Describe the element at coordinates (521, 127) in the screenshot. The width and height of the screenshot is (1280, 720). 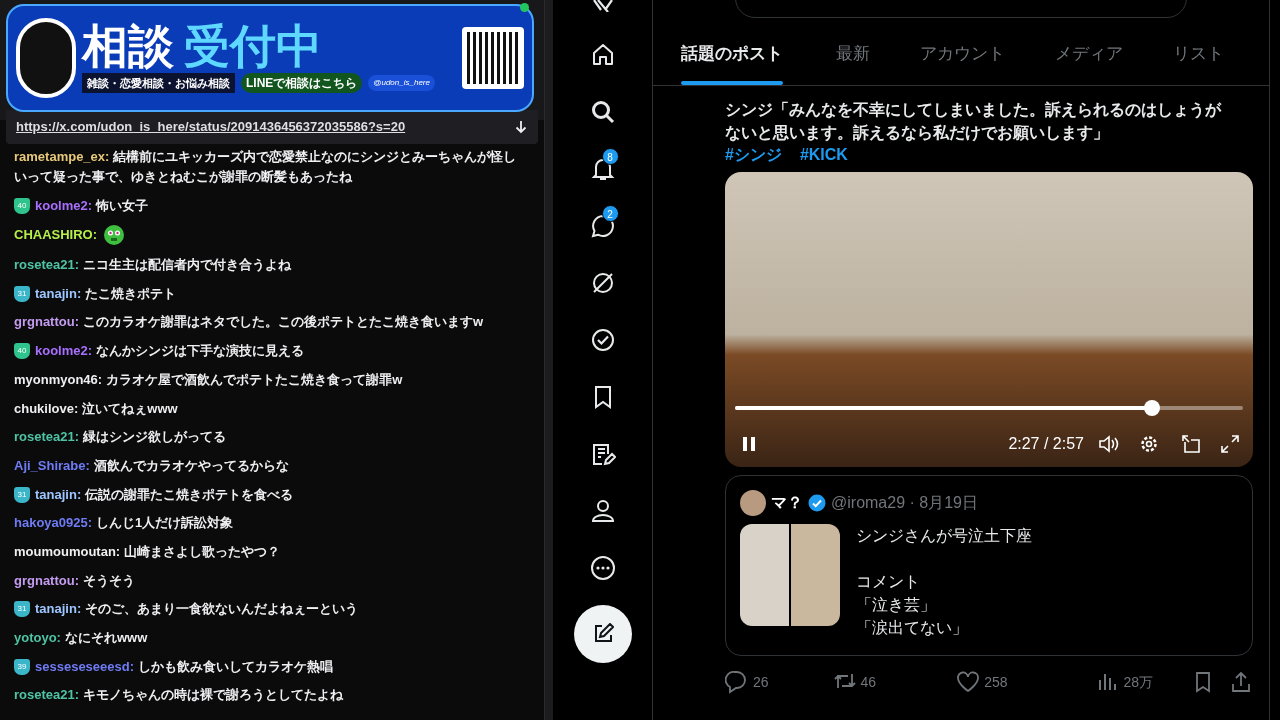
I see `down-arrow-icon` at that location.